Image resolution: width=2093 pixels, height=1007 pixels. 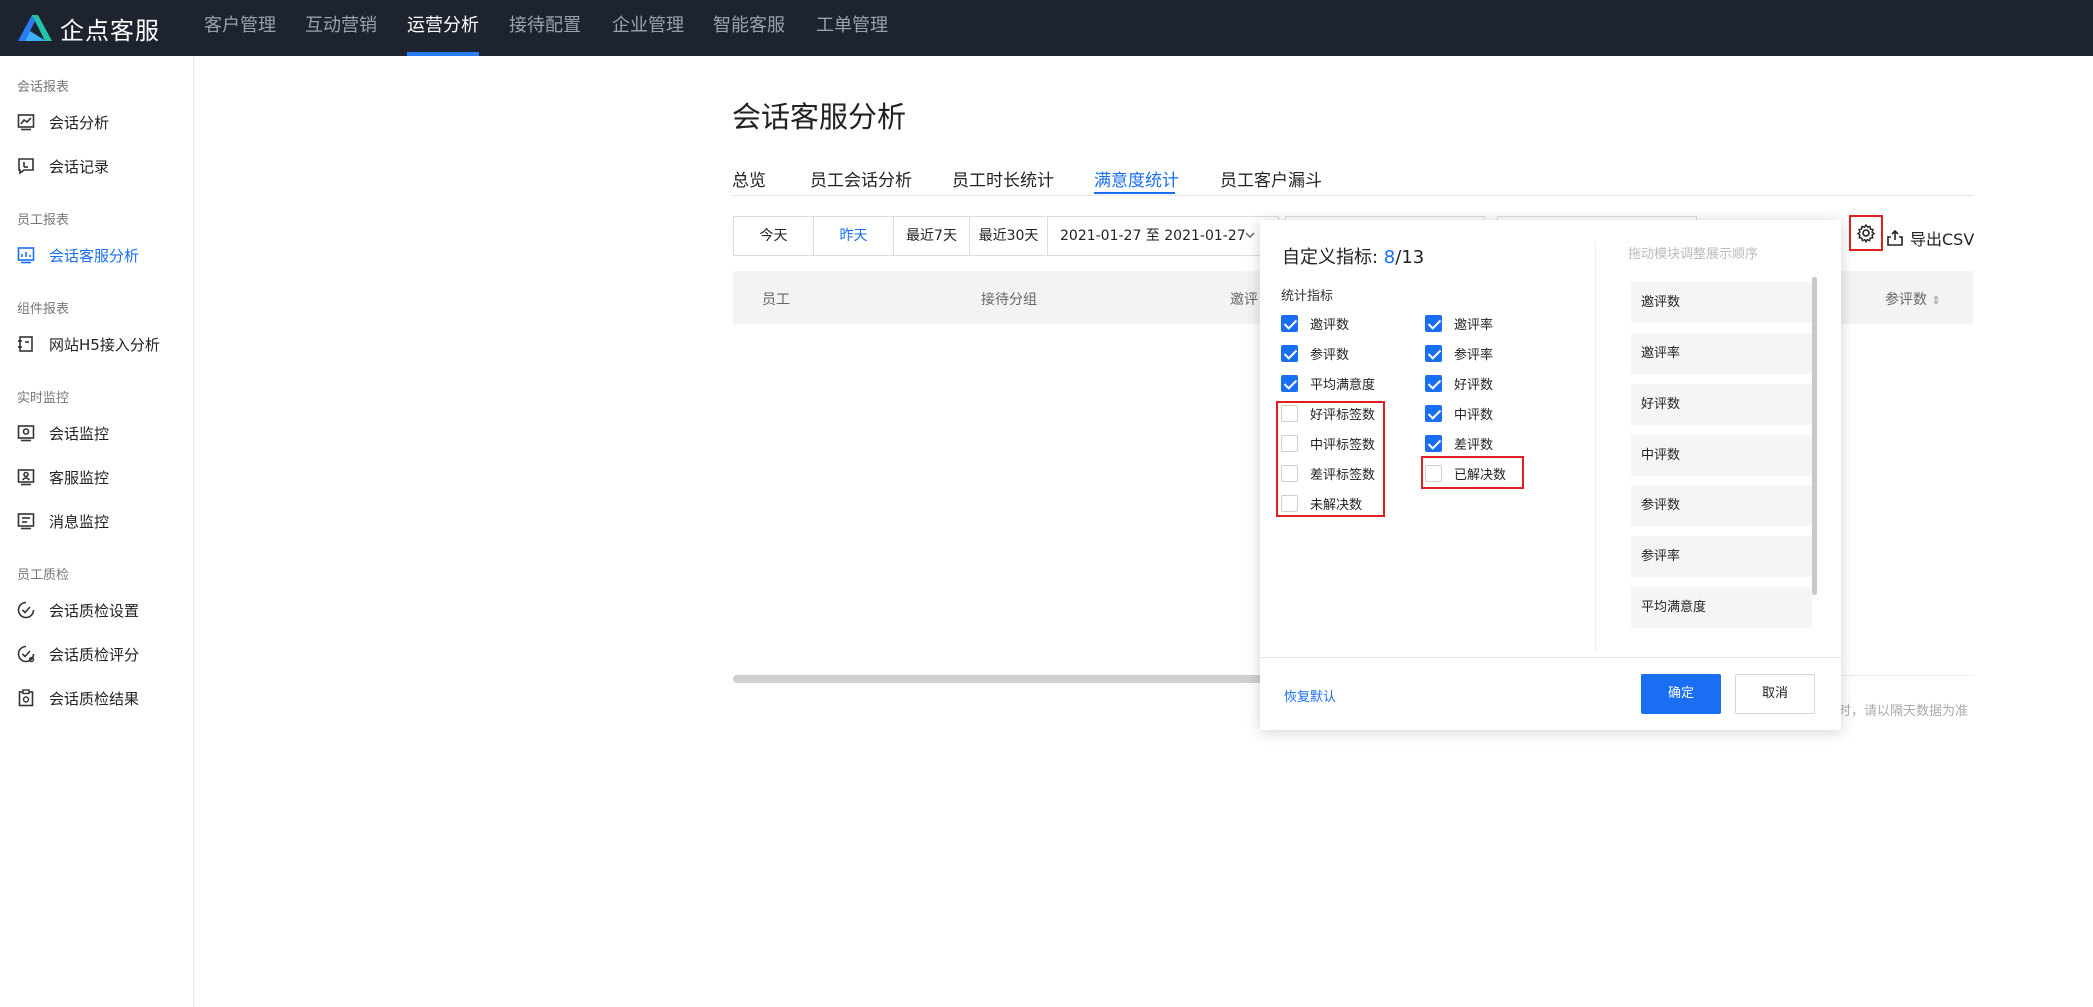 I want to click on export-label: 导出CSV, so click(x=1942, y=239).